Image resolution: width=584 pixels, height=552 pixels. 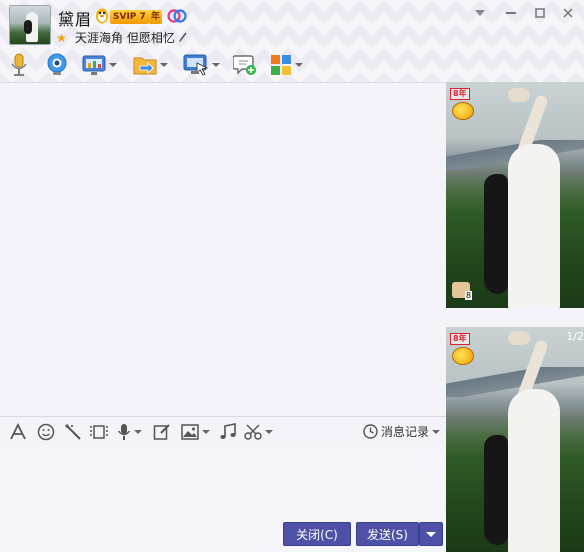 I want to click on remote-assist-icon, so click(x=196, y=65).